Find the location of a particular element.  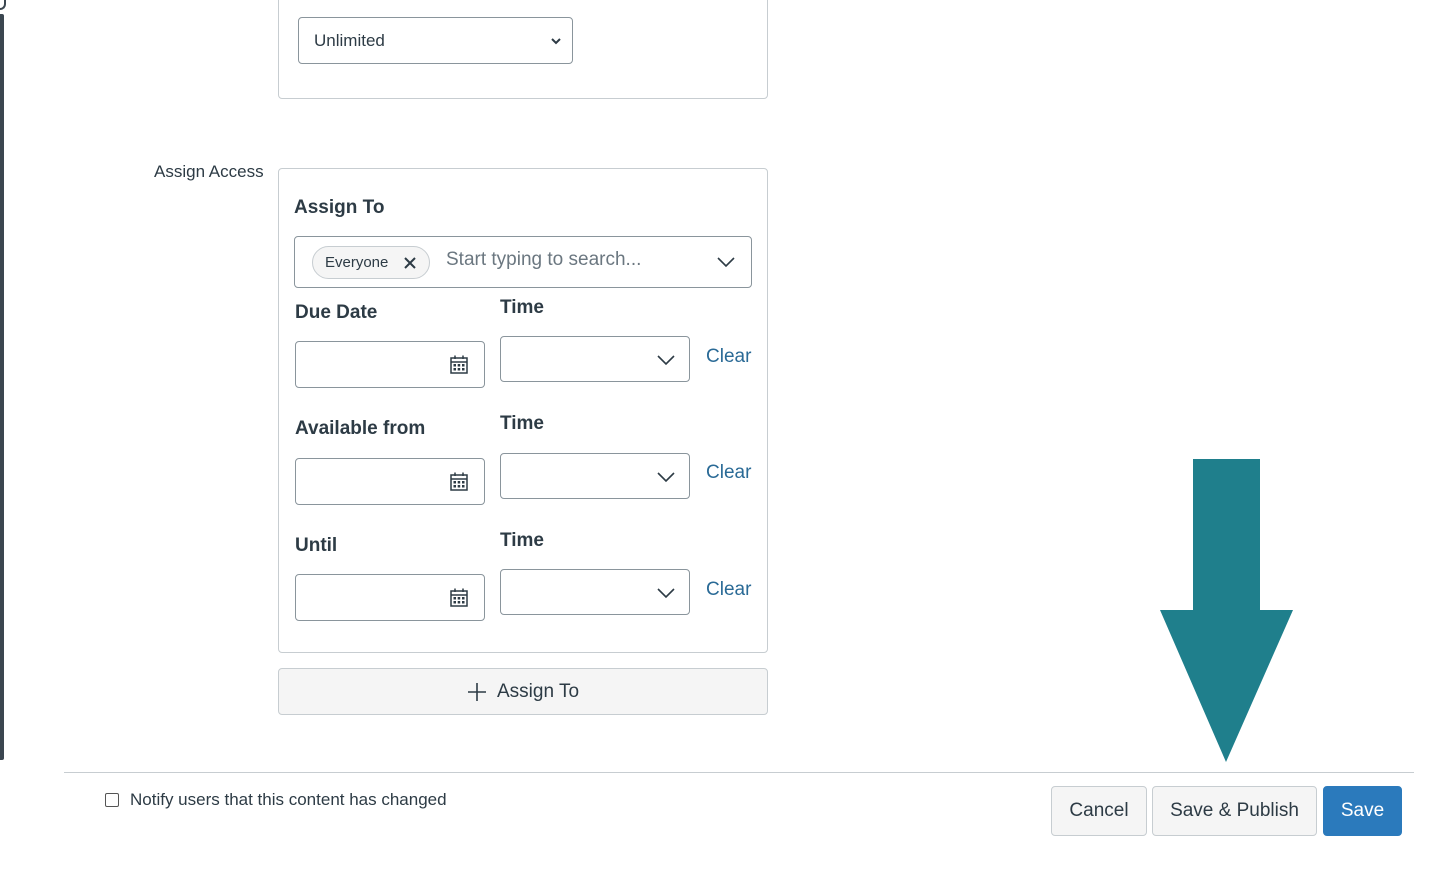

available-from-input is located at coordinates (390, 481).